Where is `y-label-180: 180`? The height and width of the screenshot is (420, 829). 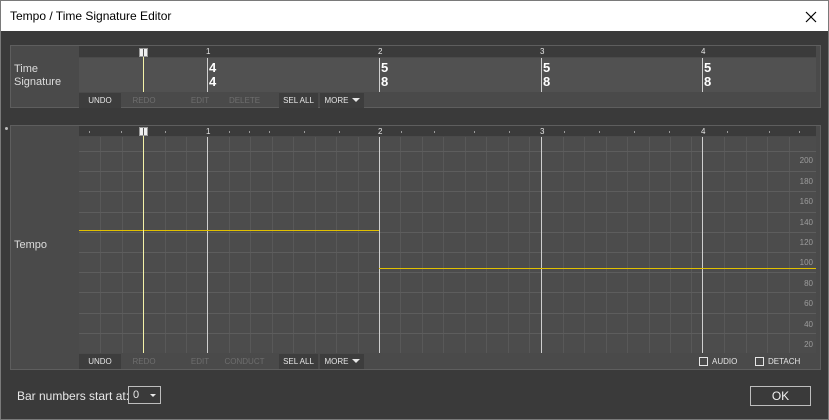 y-label-180: 180 is located at coordinates (806, 181).